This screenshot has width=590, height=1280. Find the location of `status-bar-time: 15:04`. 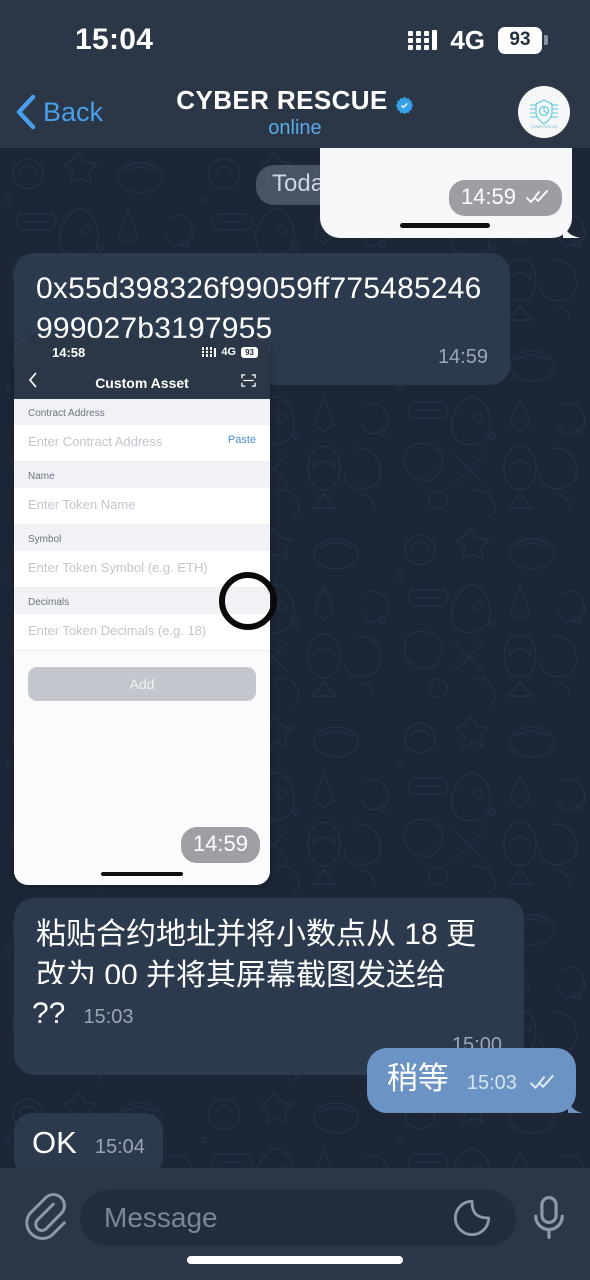

status-bar-time: 15:04 is located at coordinates (114, 39).